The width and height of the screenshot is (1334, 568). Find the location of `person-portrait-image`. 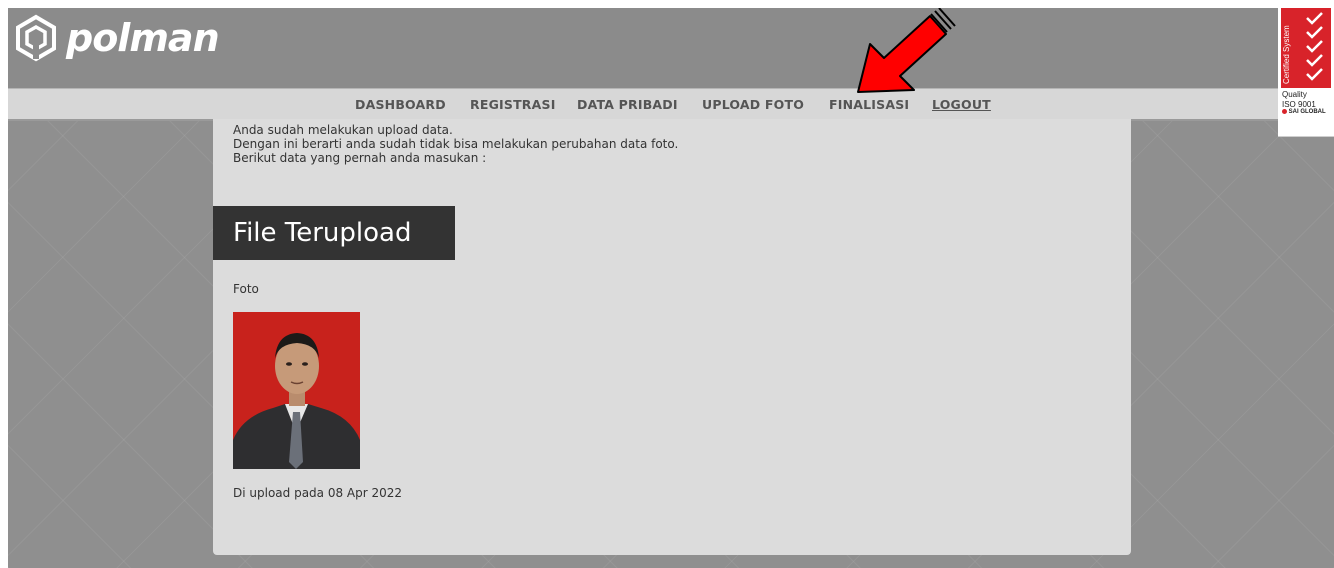

person-portrait-image is located at coordinates (296, 390).